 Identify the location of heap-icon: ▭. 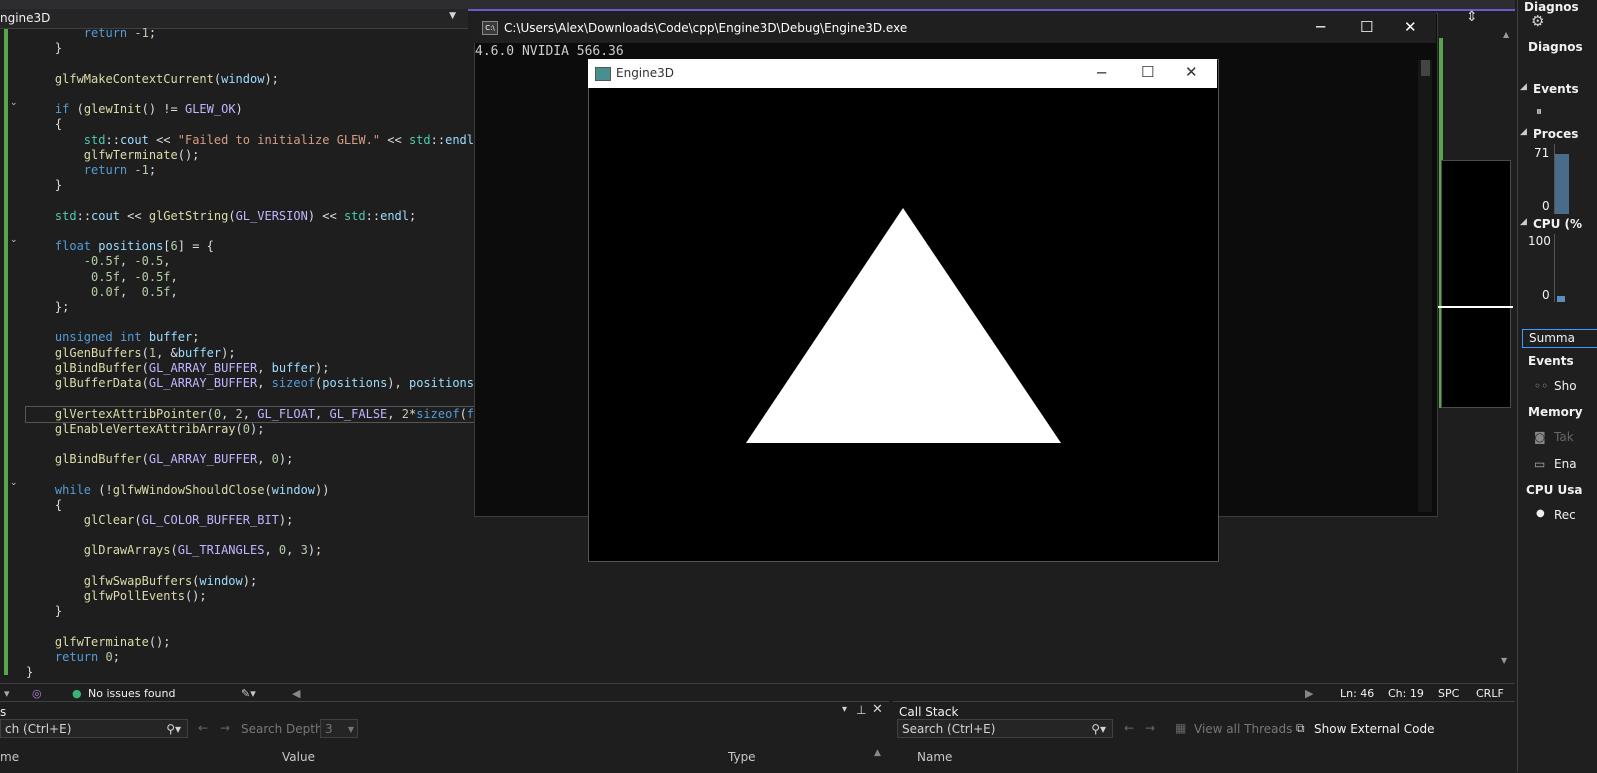
(1540, 464).